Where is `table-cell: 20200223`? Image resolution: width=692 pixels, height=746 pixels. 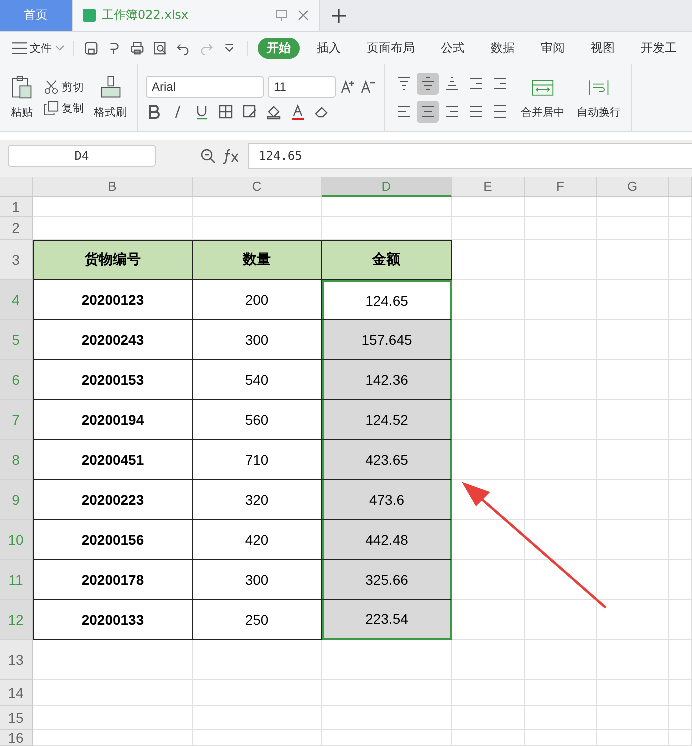
table-cell: 20200223 is located at coordinates (113, 500).